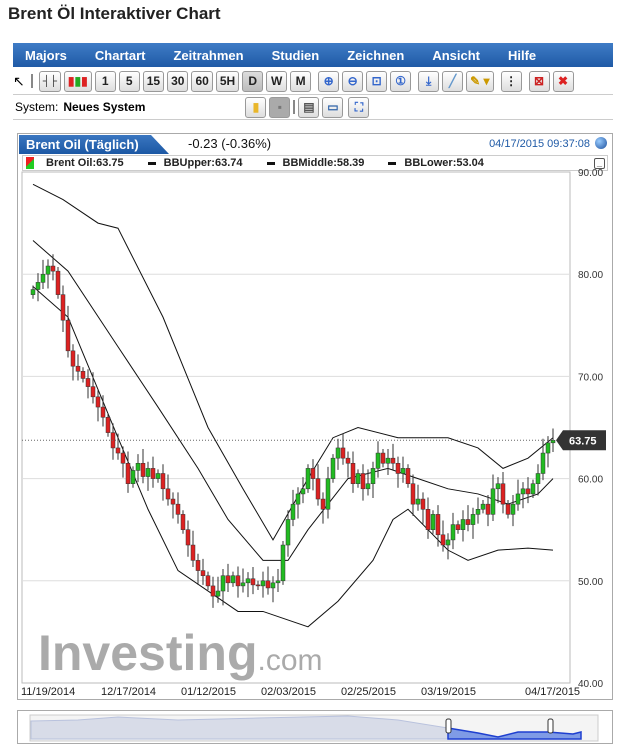 The image size is (622, 756). I want to click on navigator, so click(315, 727).